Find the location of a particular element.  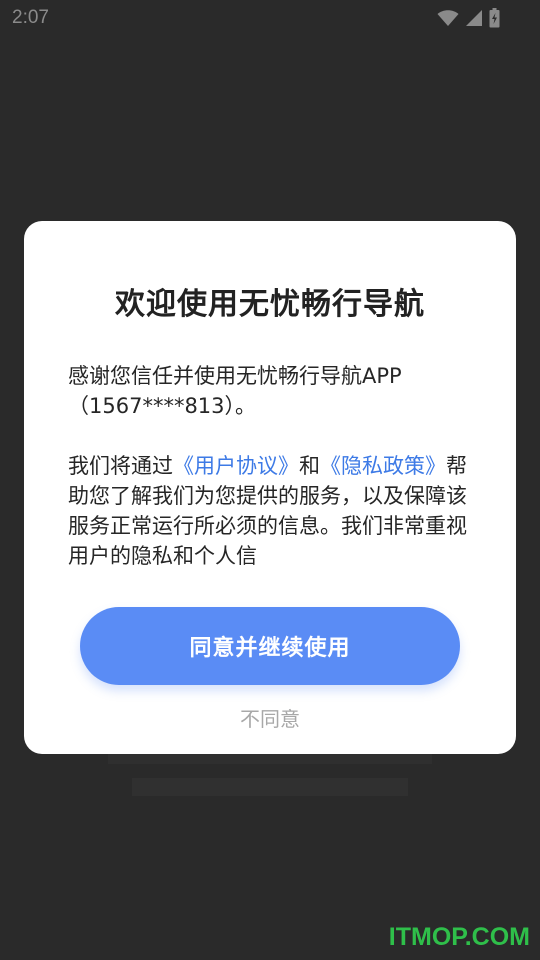

dialog-title: 欢迎使用无忧畅行导航 is located at coordinates (270, 304).